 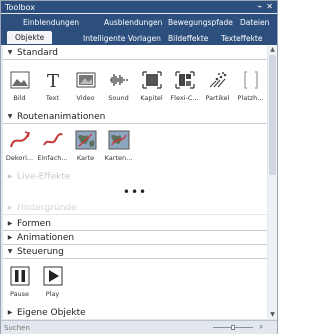 I want to click on section-standard: ▼ Standard, so click(x=135, y=53).